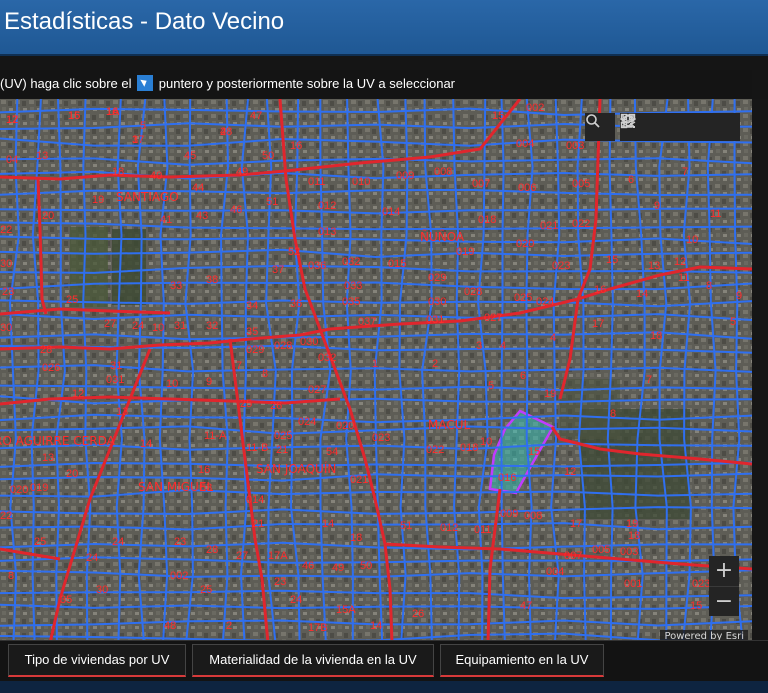 The height and width of the screenshot is (693, 768). I want to click on layers-icon, so click(665, 127).